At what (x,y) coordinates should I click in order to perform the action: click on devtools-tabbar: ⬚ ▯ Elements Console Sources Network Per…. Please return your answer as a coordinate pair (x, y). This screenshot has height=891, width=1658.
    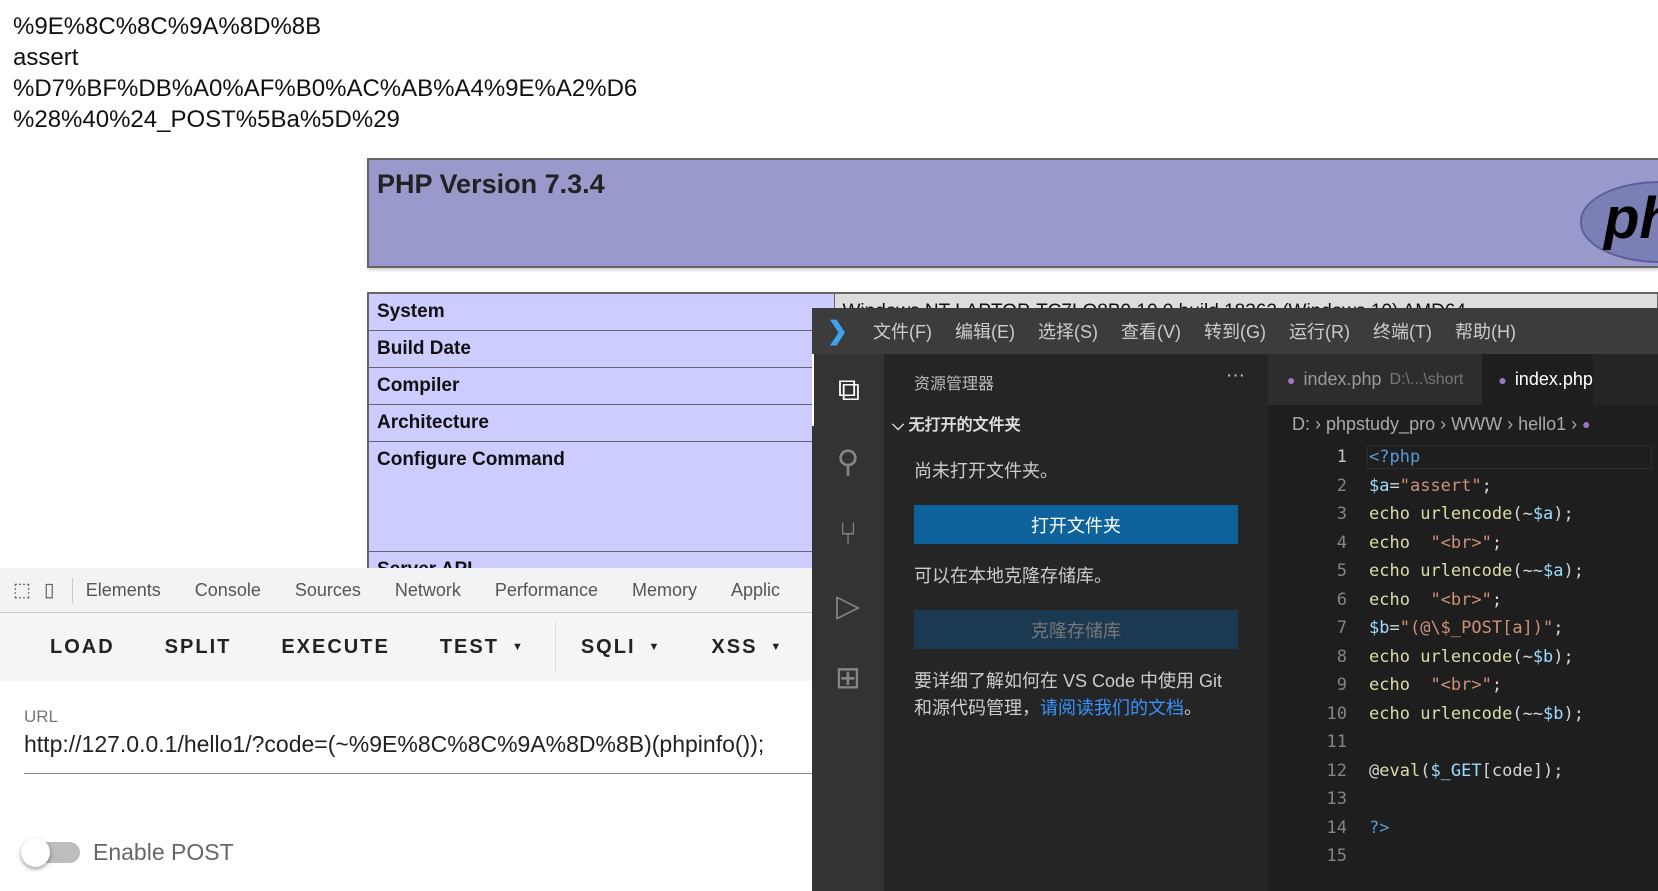
    Looking at the image, I should click on (407, 590).